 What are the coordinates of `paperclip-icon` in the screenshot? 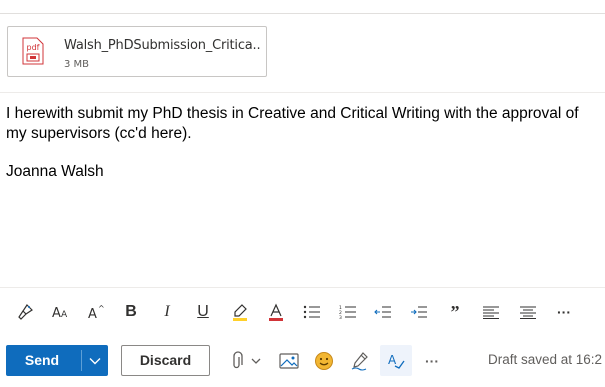 It's located at (247, 359).